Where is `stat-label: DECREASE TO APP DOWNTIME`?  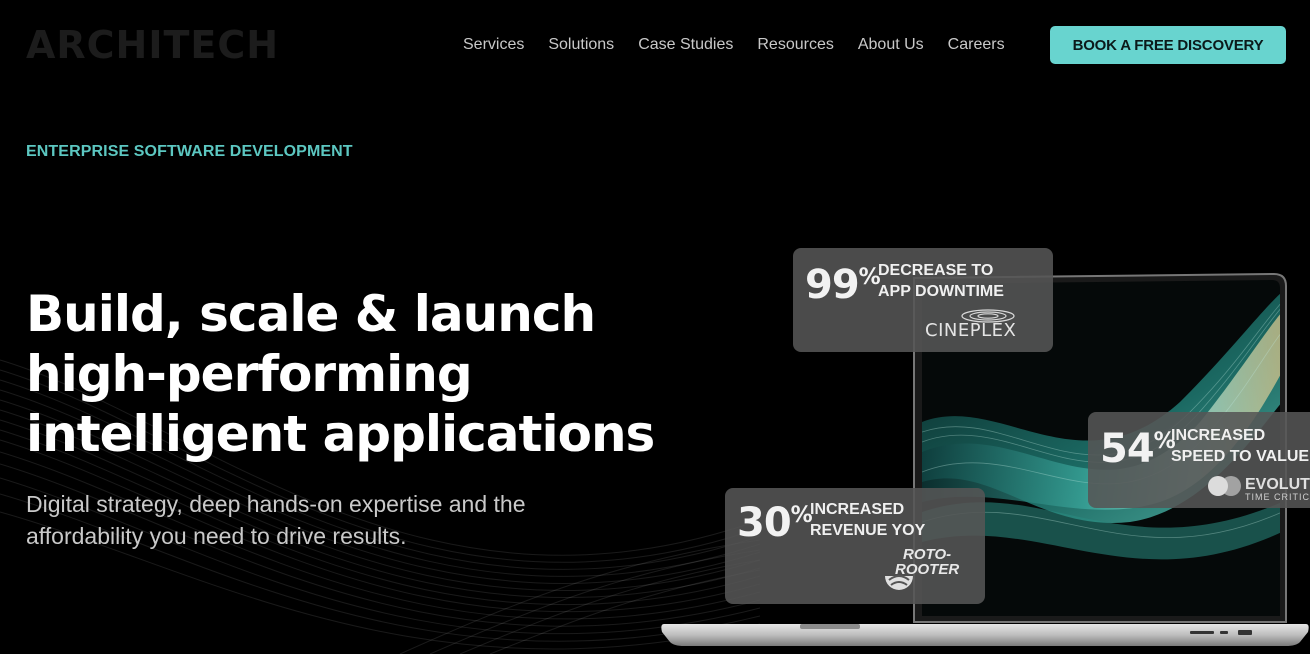 stat-label: DECREASE TO APP DOWNTIME is located at coordinates (941, 281).